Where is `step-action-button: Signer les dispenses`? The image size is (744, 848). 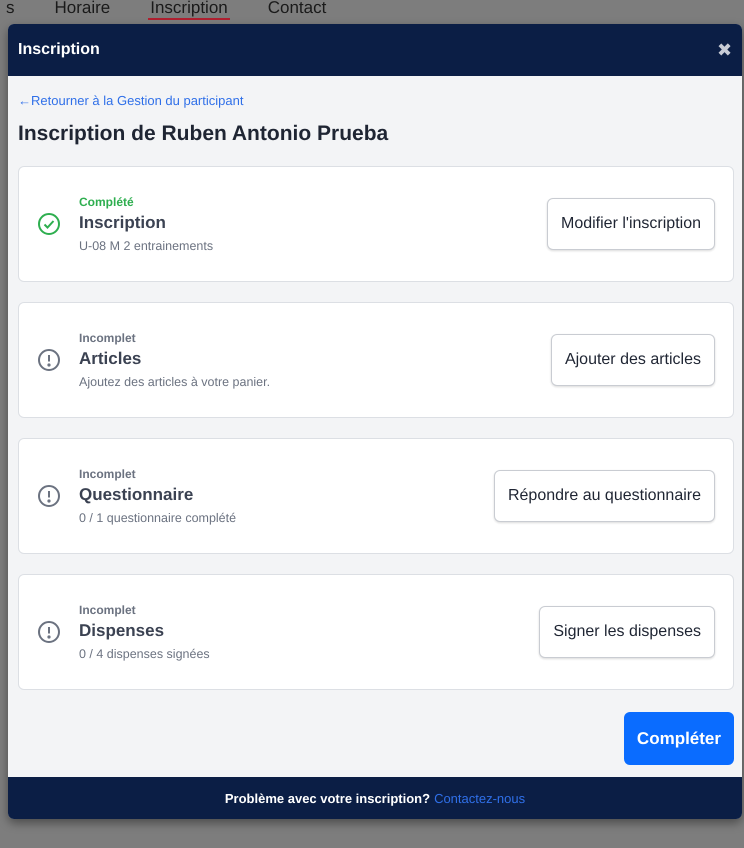 step-action-button: Signer les dispenses is located at coordinates (627, 632).